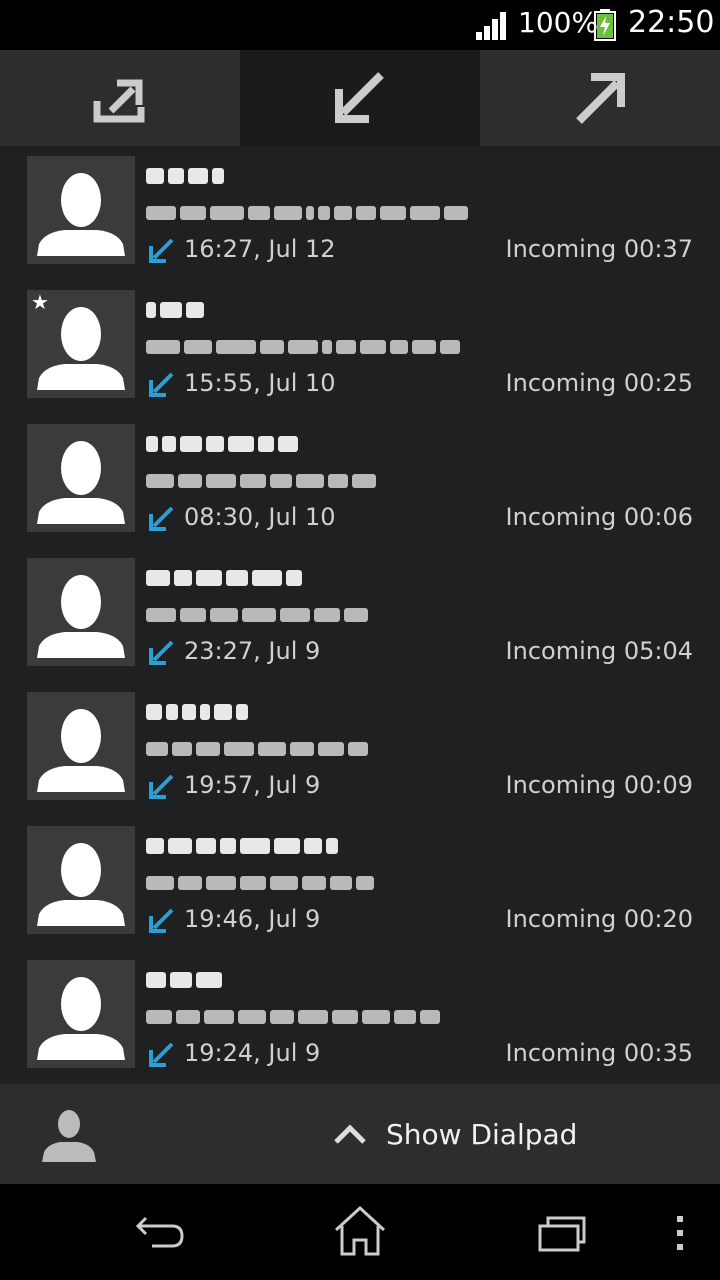 Image resolution: width=720 pixels, height=1280 pixels. I want to click on signal-bars-icon, so click(491, 26).